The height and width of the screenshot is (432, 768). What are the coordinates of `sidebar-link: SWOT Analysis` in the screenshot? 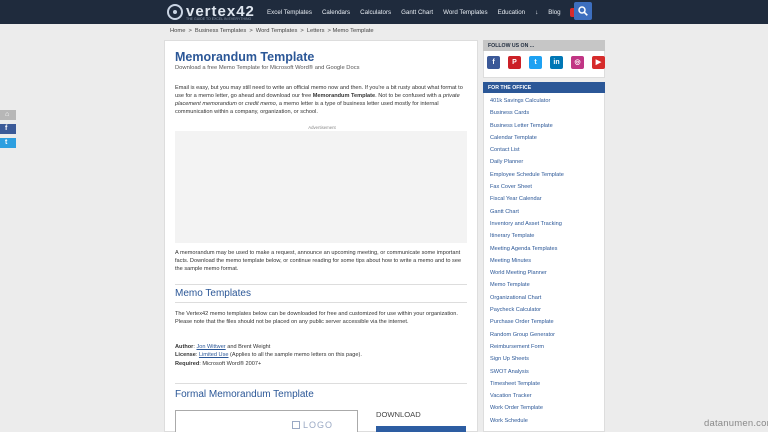 It's located at (547, 372).